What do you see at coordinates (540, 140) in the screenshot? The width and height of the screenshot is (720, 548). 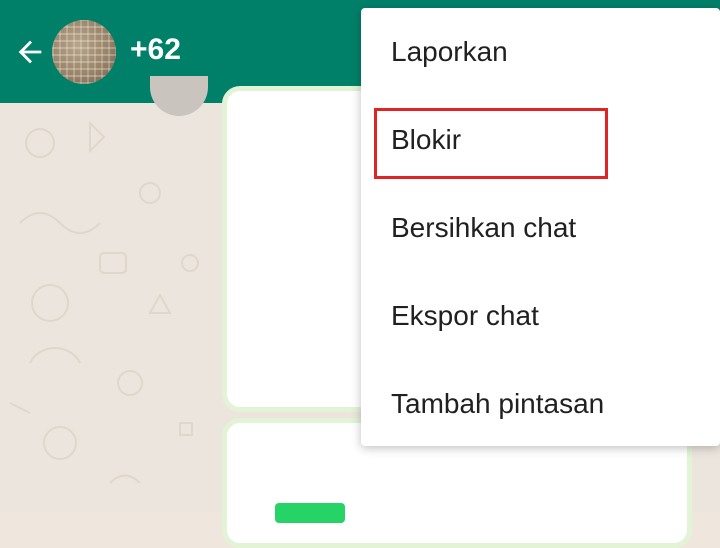 I see `menu-item-blokir: Blokir` at bounding box center [540, 140].